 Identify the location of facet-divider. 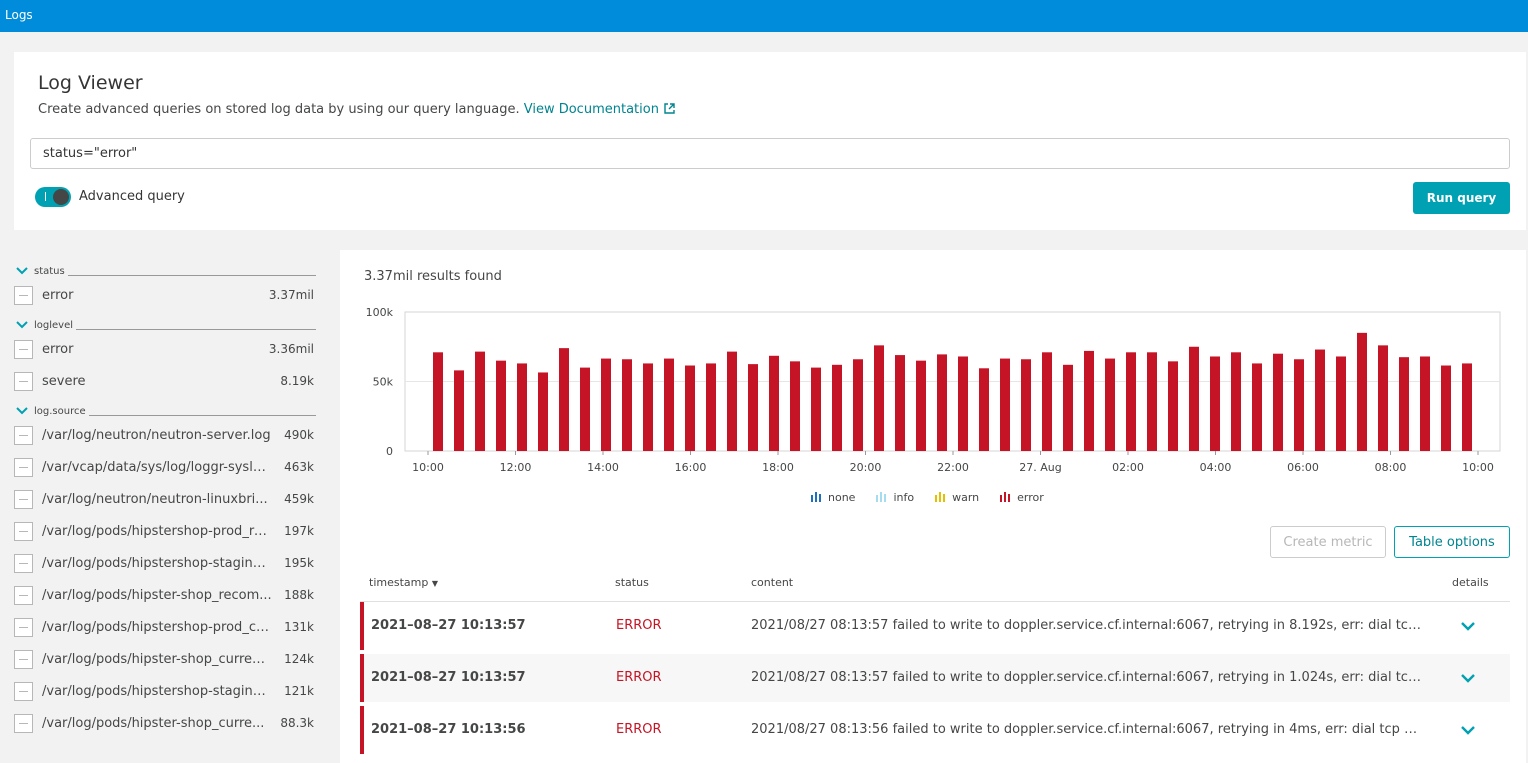
(175, 329).